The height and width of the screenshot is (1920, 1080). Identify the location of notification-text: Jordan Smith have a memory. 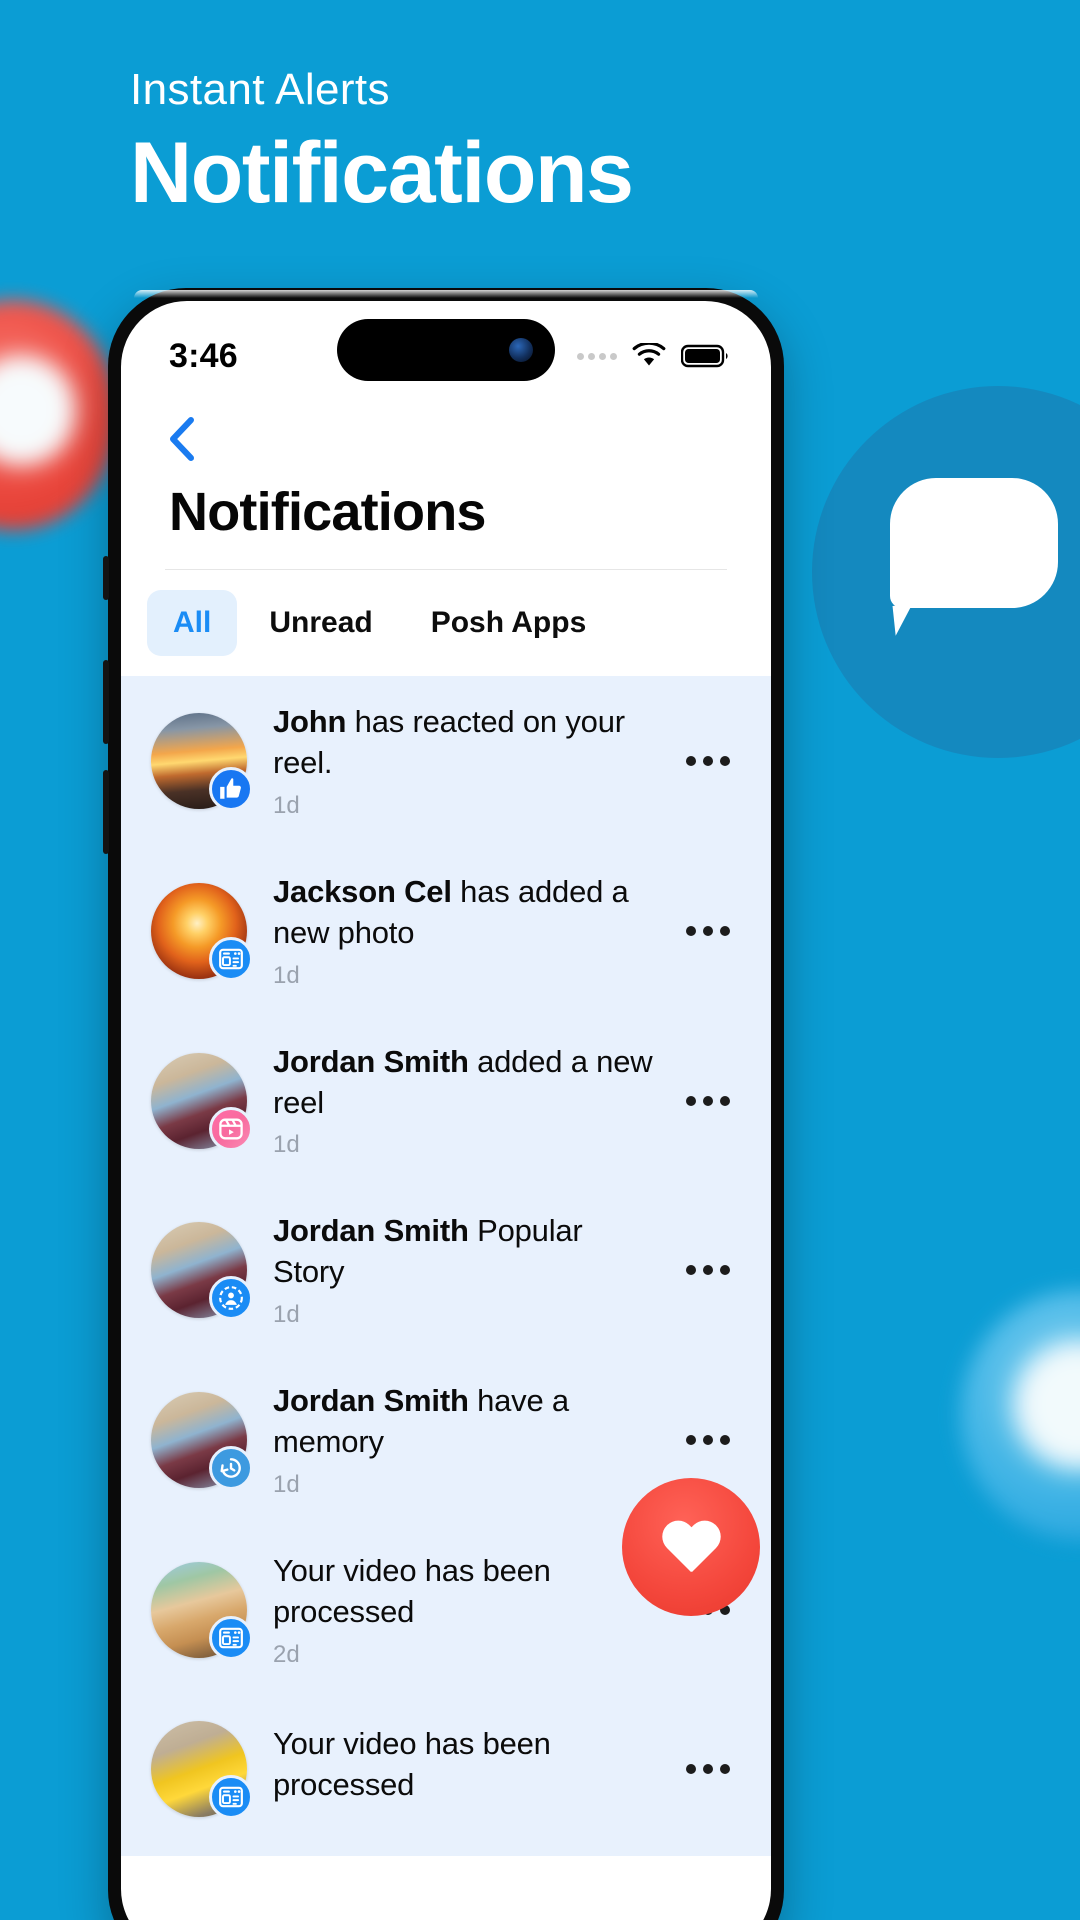
(463, 1422).